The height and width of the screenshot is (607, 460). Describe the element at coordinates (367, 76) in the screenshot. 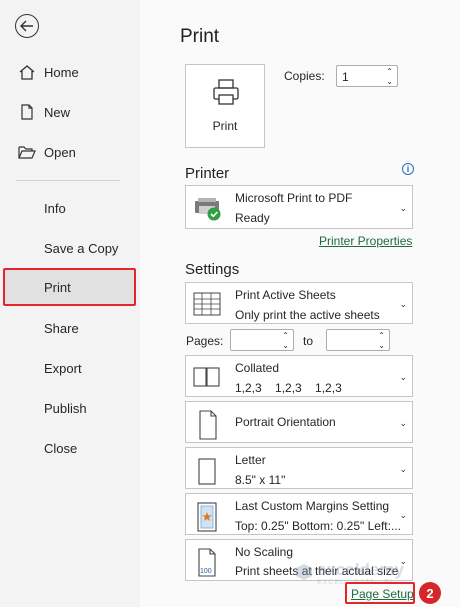

I see `copies-stepper: 1 ⌃ ⌄` at that location.